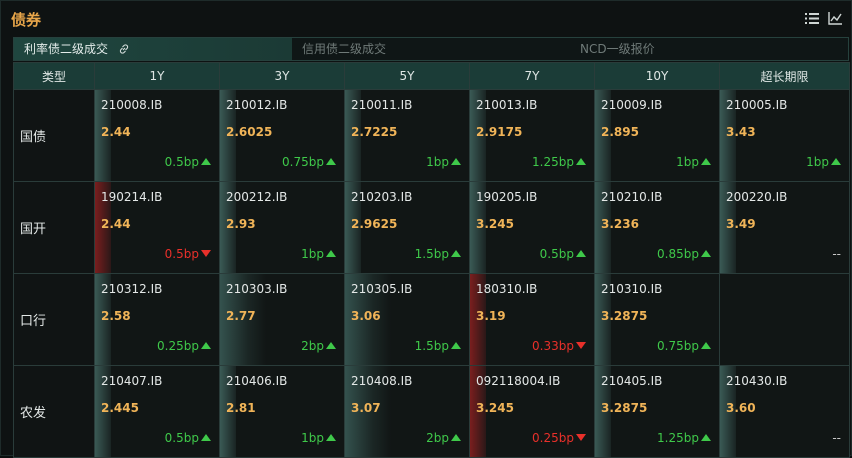  Describe the element at coordinates (407, 135) in the screenshot. I see `bond-cell: 210011.IB 2.7225 1bp` at that location.